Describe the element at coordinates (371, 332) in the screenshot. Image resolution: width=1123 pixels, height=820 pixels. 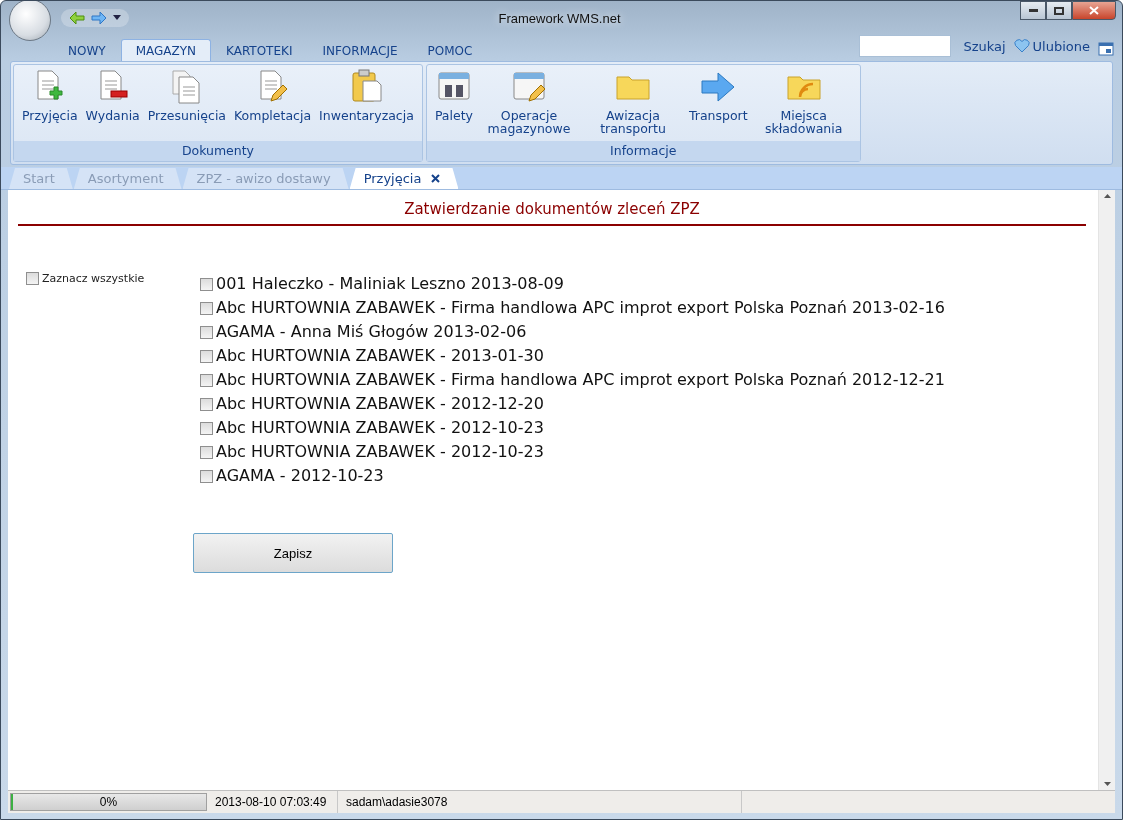
I see `document-label: AGAMA - Anna Miś Głogów 2013-02-06` at that location.